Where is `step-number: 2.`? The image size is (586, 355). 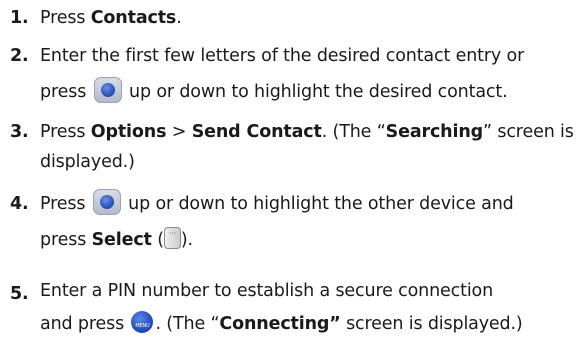 step-number: 2. is located at coordinates (19, 56).